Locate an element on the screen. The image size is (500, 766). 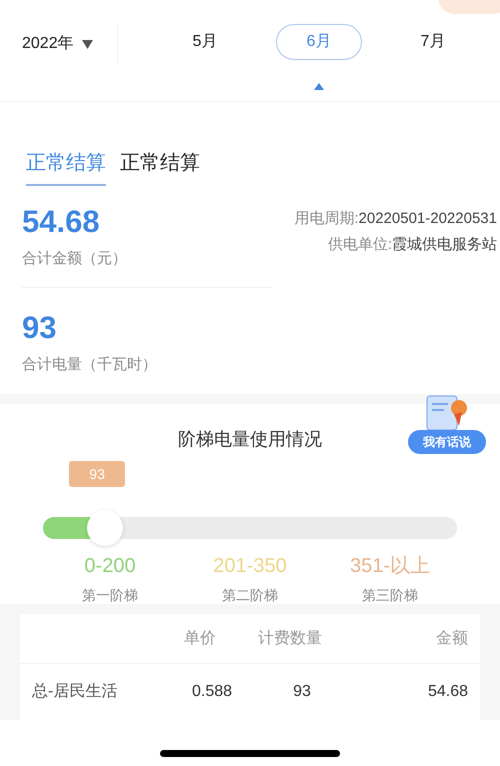
table-cell-text: 0.588 is located at coordinates (212, 692).